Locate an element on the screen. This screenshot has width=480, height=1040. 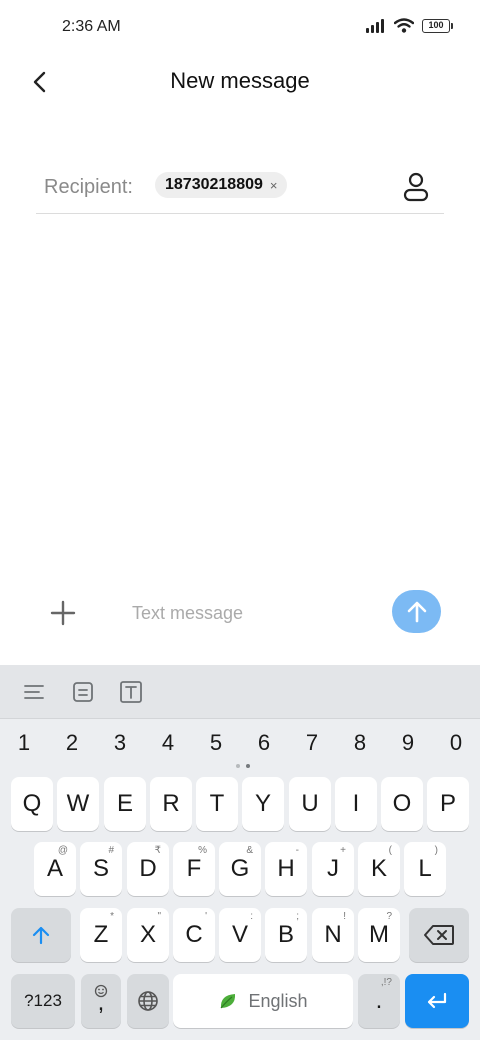
backspace-key is located at coordinates (439, 935).